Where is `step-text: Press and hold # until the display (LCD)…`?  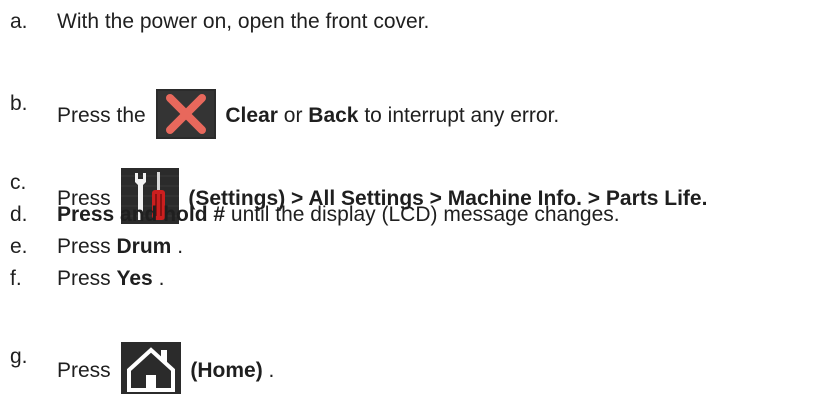 step-text: Press and hold # until the display (LCD)… is located at coordinates (338, 215).